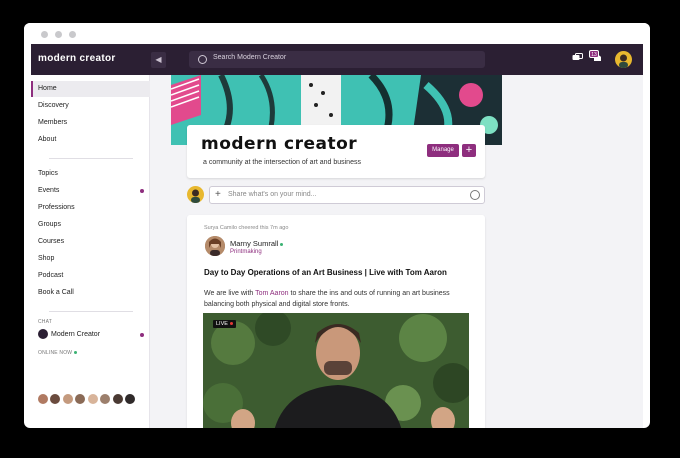  I want to click on sidebar-item-podcast: Podcast, so click(90, 276).